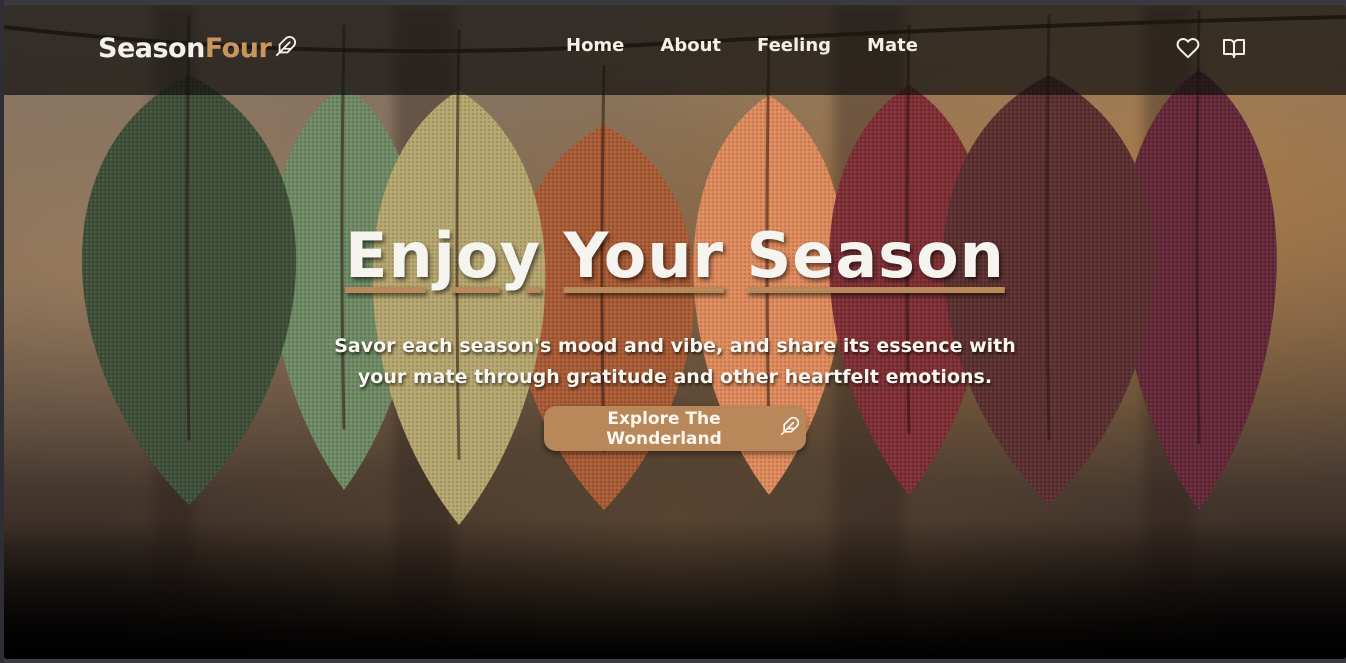 The height and width of the screenshot is (663, 1346). What do you see at coordinates (664, 428) in the screenshot?
I see `explore-button-label: Explore The Wonderland` at bounding box center [664, 428].